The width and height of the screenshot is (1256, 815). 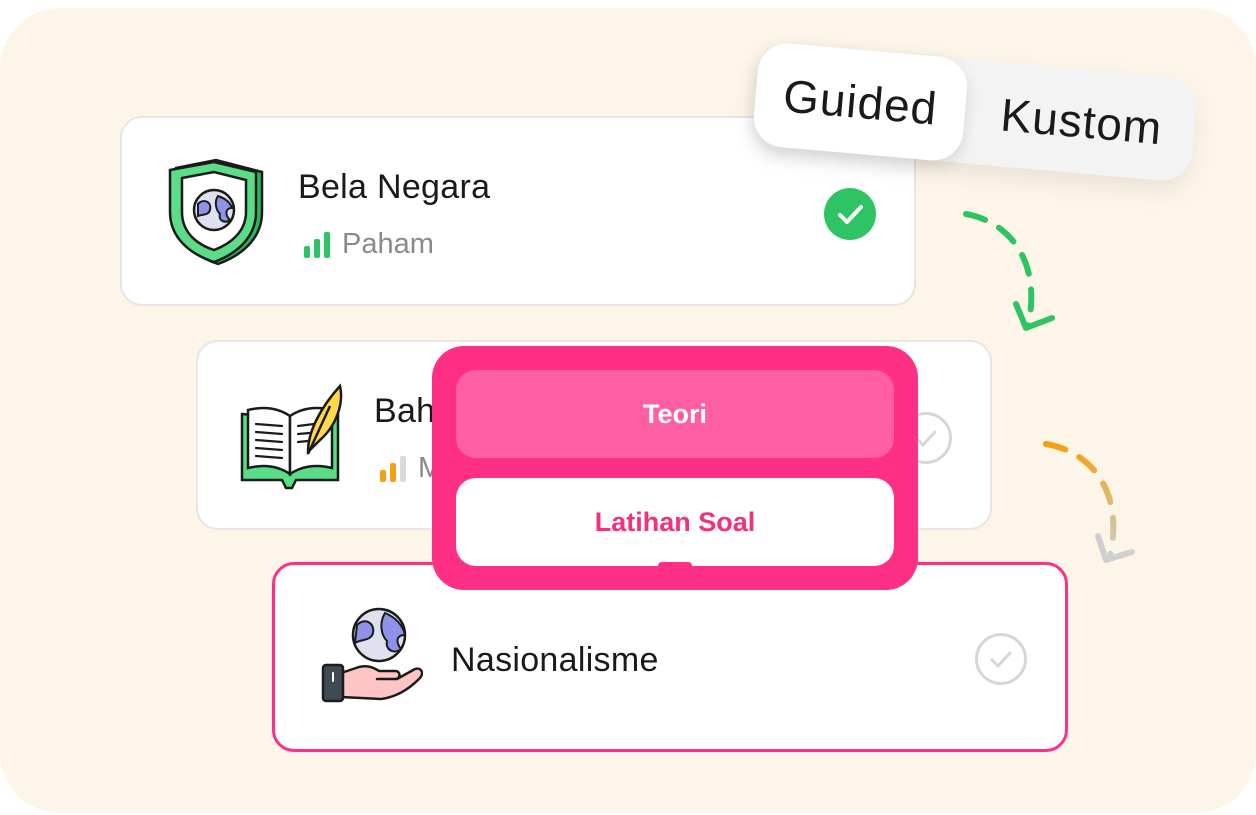 I want to click on latihan-soal-button: Latihan Soal, so click(x=675, y=522).